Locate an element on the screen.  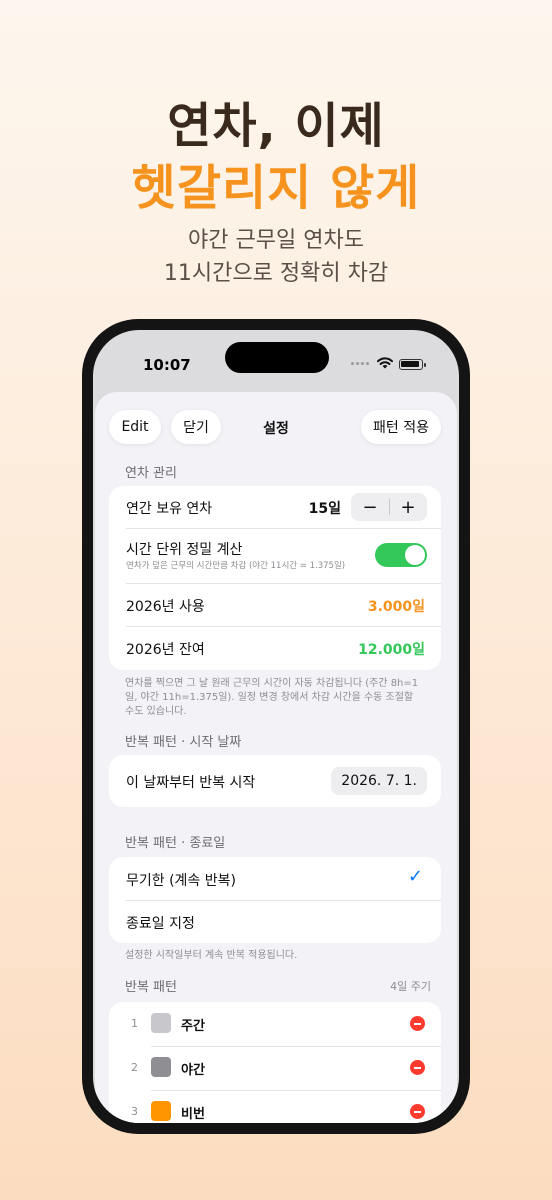
checkmark-icon: ✓ is located at coordinates (415, 876).